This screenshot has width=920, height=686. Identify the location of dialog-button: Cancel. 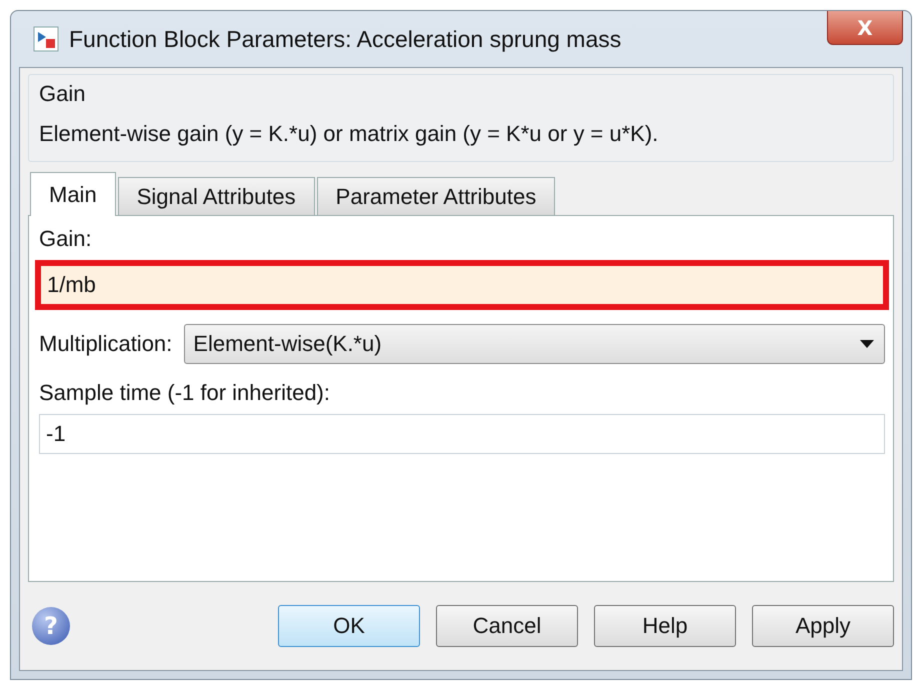
(507, 626).